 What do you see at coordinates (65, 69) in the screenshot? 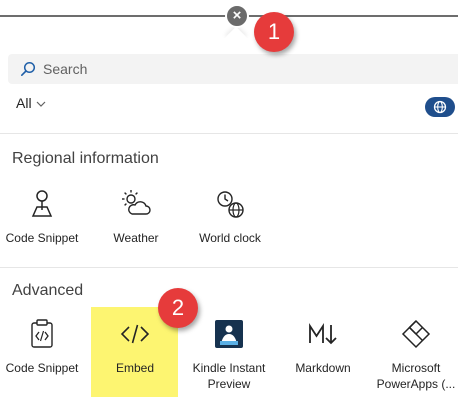
I see `search-input: Search` at bounding box center [65, 69].